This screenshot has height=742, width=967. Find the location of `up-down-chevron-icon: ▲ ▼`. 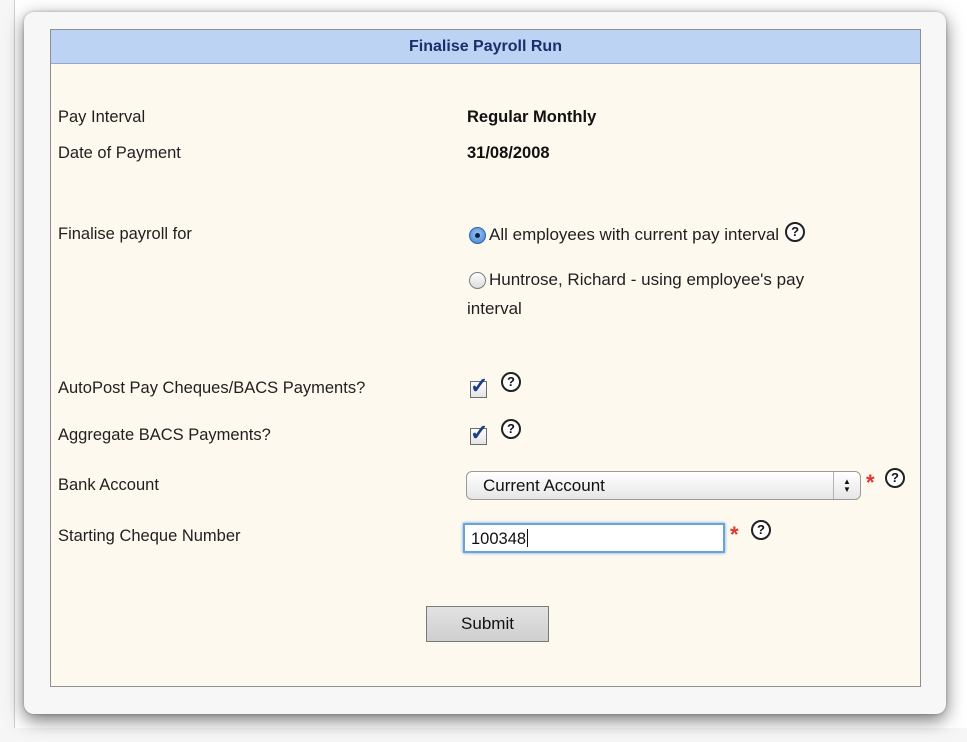

up-down-chevron-icon: ▲ ▼ is located at coordinates (846, 485).